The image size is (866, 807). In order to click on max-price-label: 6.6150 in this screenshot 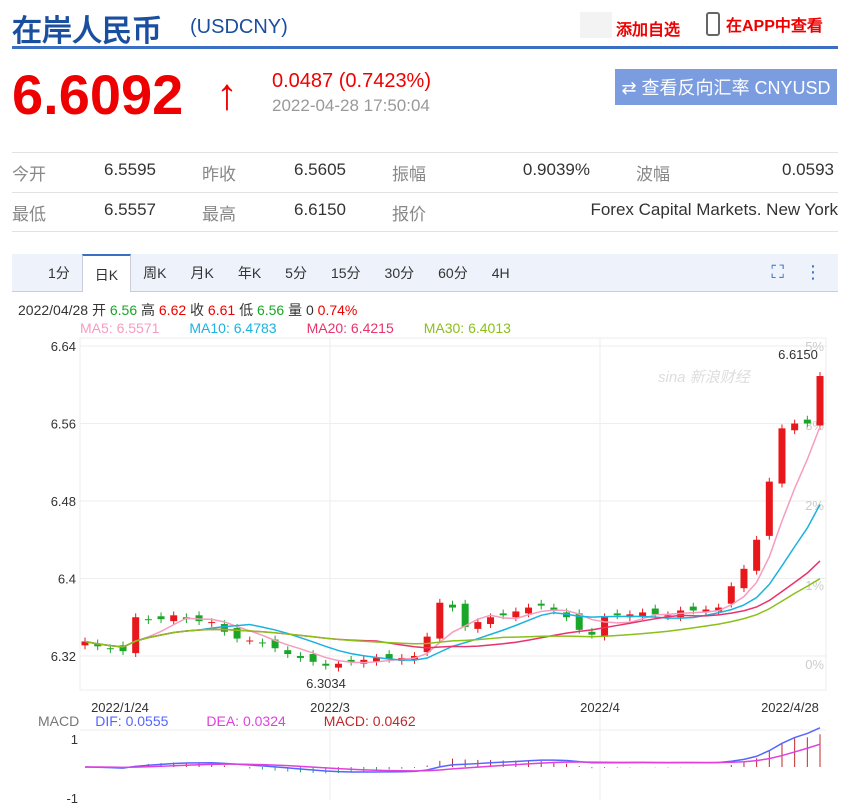, I will do `click(798, 354)`.